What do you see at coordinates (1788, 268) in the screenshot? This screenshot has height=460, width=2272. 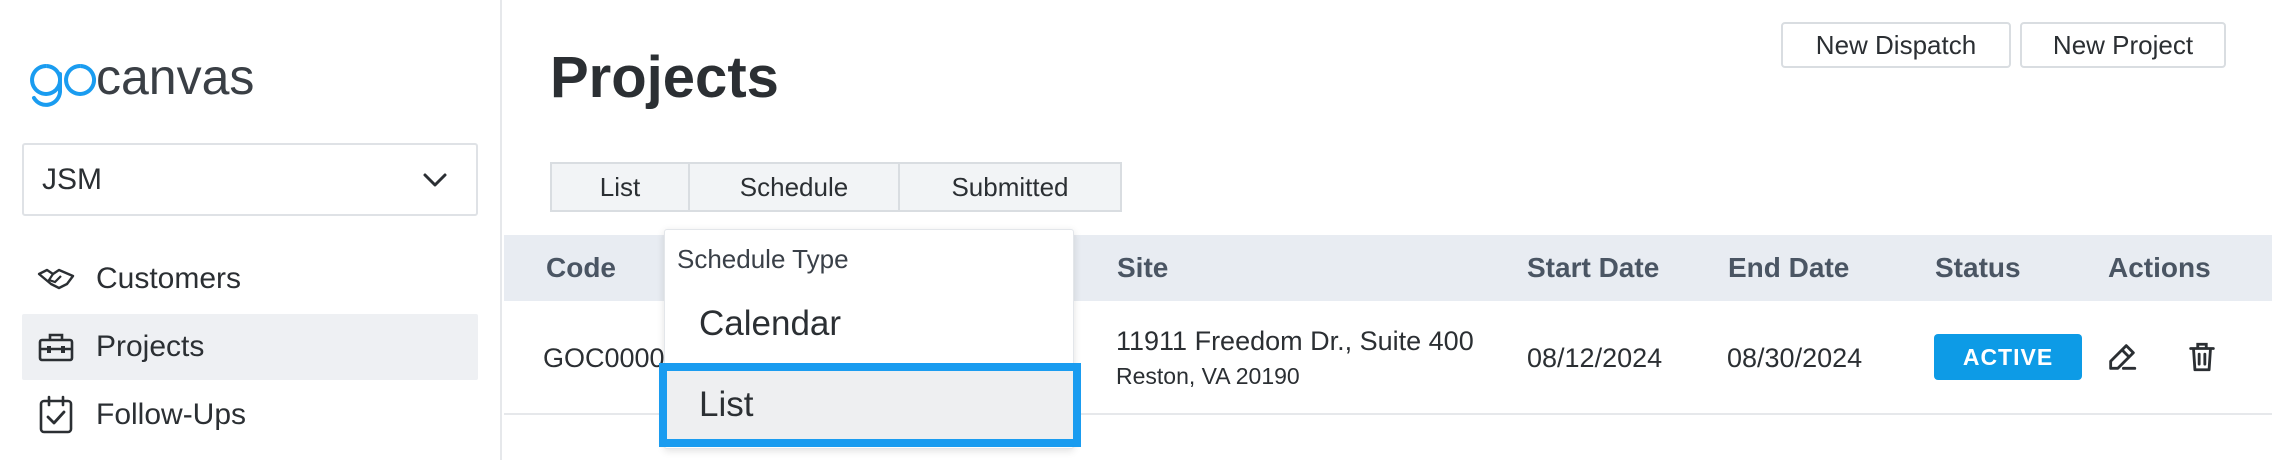 I see `column-header-end-date: End Date` at bounding box center [1788, 268].